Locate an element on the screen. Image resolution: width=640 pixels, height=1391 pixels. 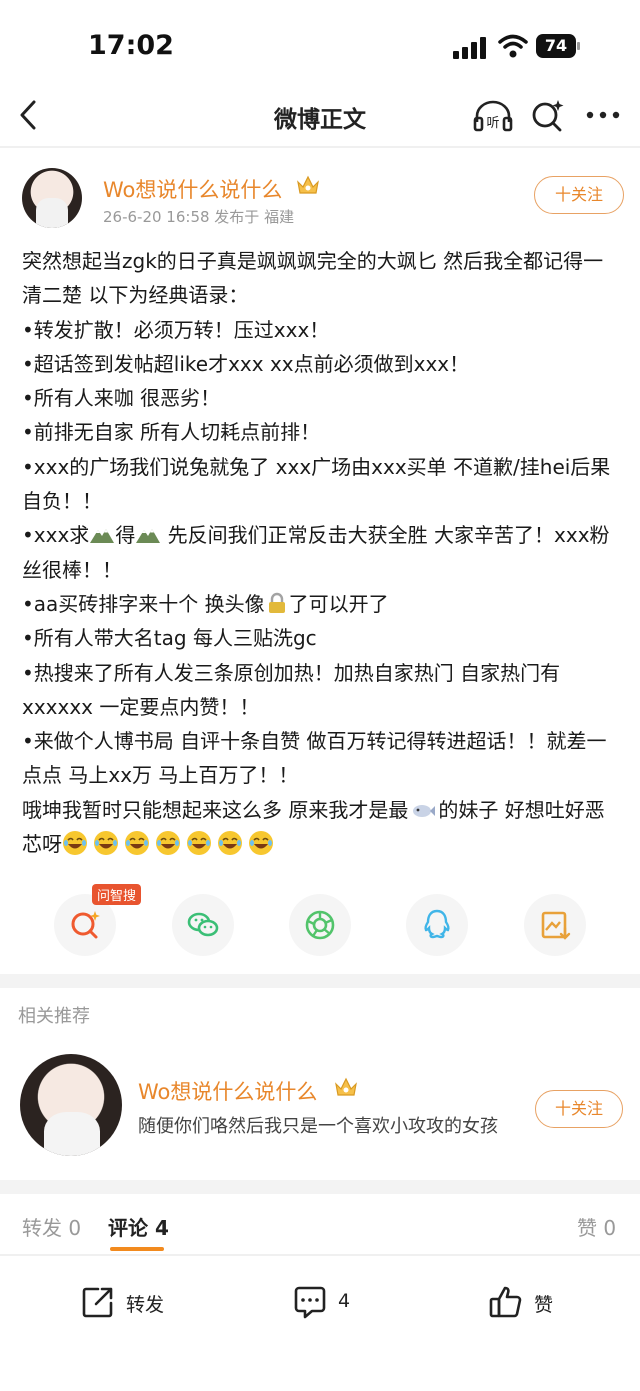
like-button: 赞 is located at coordinates (528, 1302).